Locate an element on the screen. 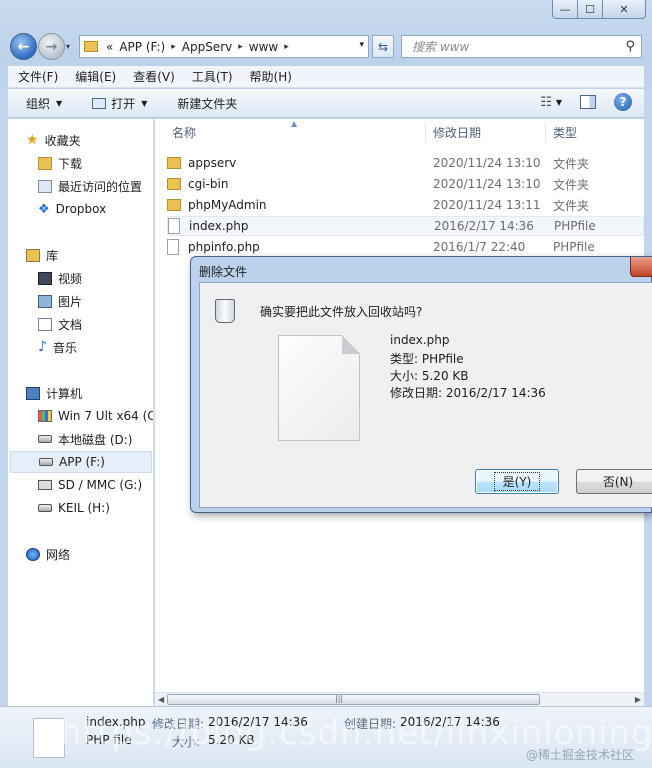 The height and width of the screenshot is (768, 652). menu-file: 文件(F) is located at coordinates (38, 76).